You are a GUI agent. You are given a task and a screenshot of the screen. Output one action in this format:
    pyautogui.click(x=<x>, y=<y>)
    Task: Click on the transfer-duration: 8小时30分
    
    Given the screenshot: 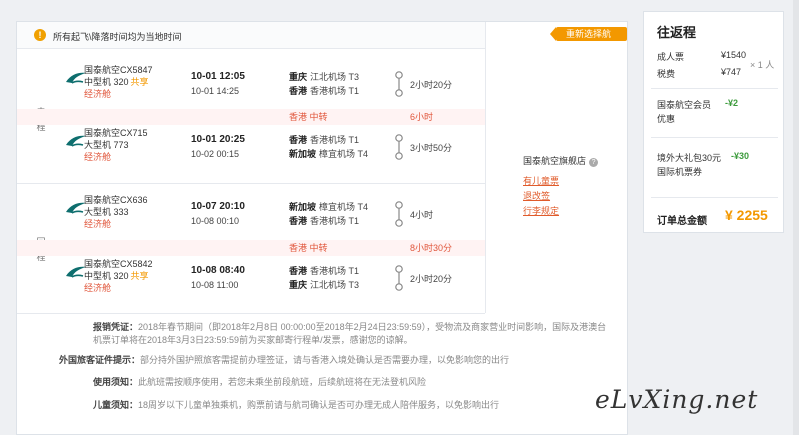 What is the action you would take?
    pyautogui.click(x=431, y=248)
    